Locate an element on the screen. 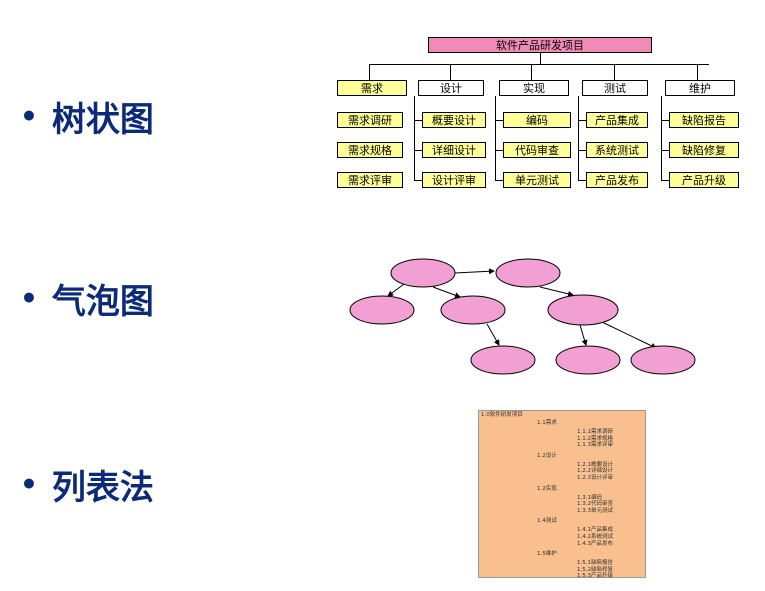 Image resolution: width=765 pixels, height=591 pixels. bullet-label: 列表法 is located at coordinates (102, 488).